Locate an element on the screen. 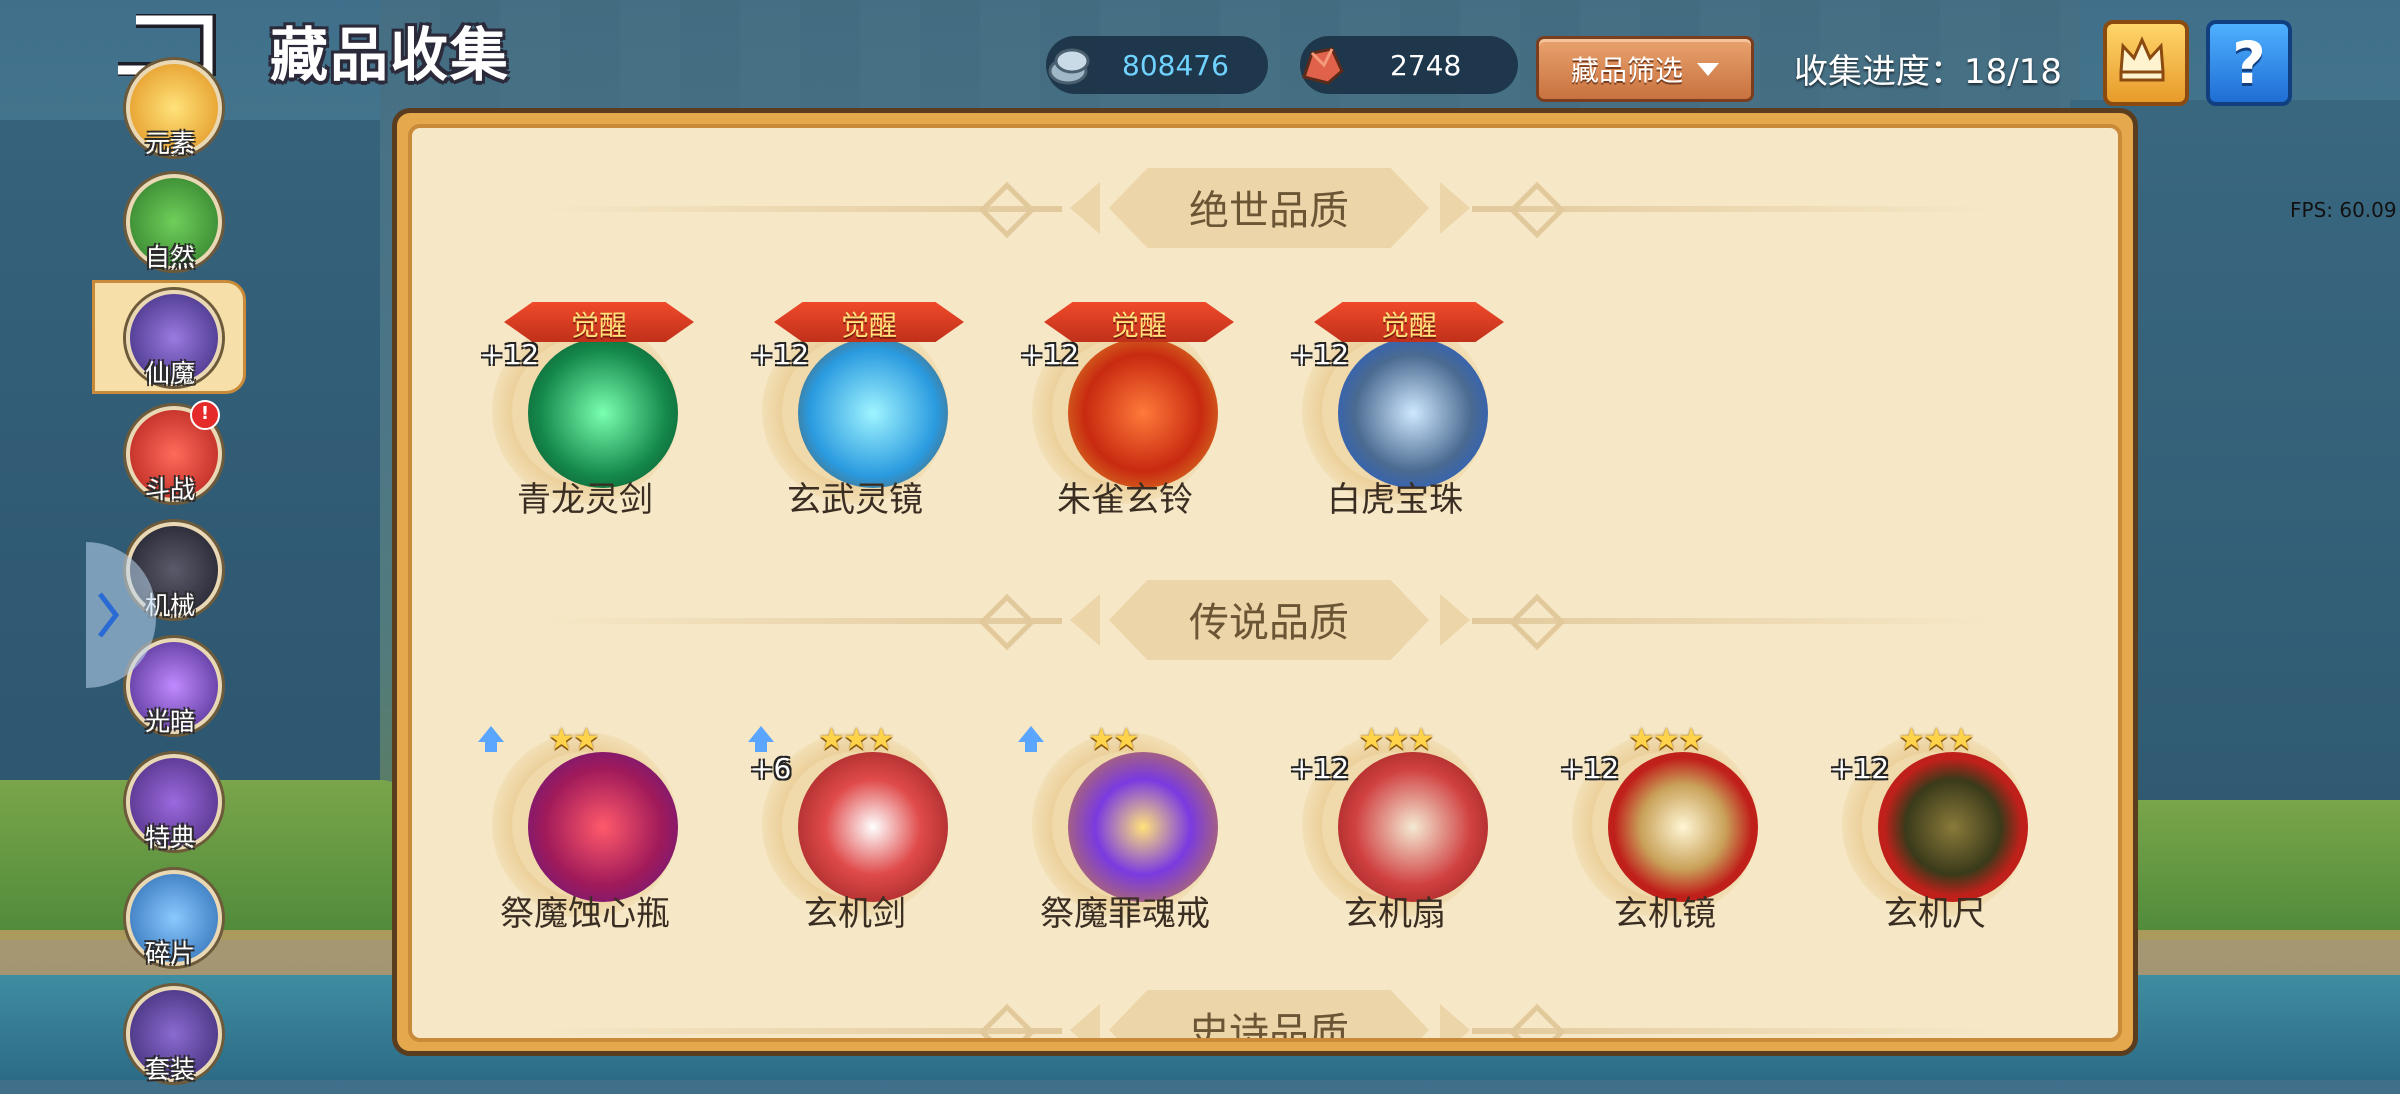 The image size is (2400, 1094). potion-bottle-icon is located at coordinates (603, 827).